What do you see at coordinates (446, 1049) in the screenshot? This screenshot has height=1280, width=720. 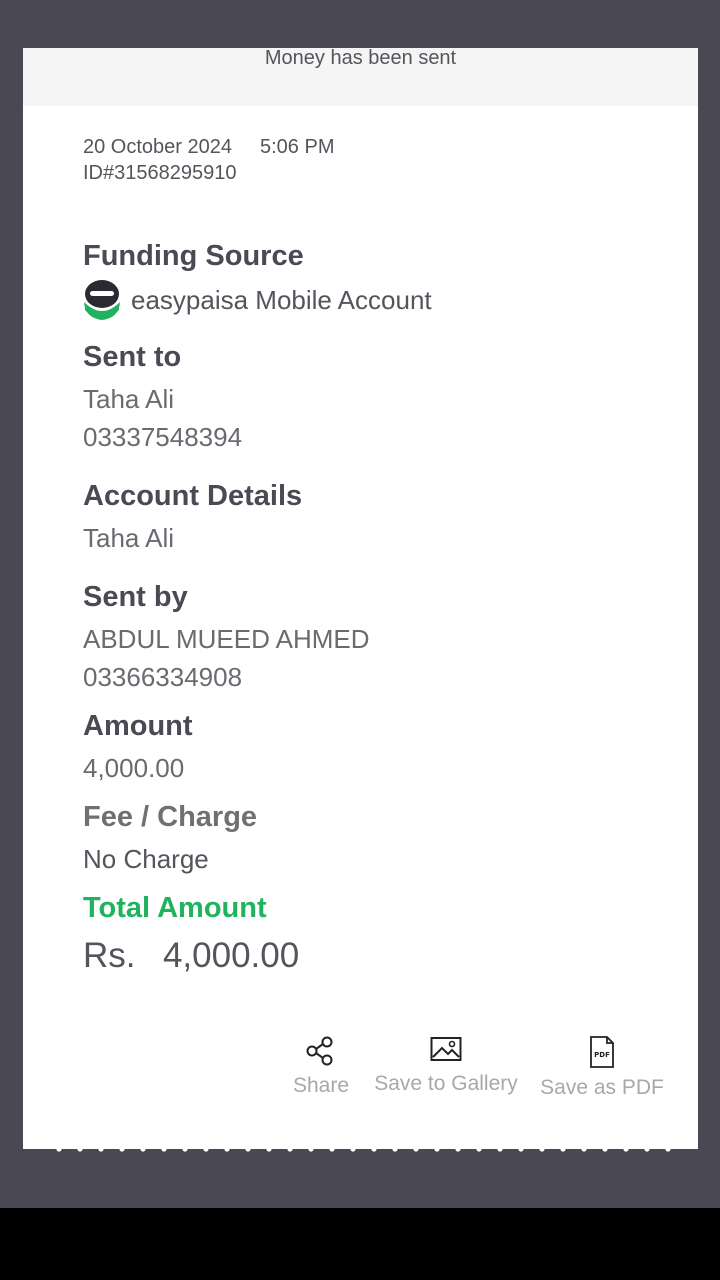 I see `image-icon` at bounding box center [446, 1049].